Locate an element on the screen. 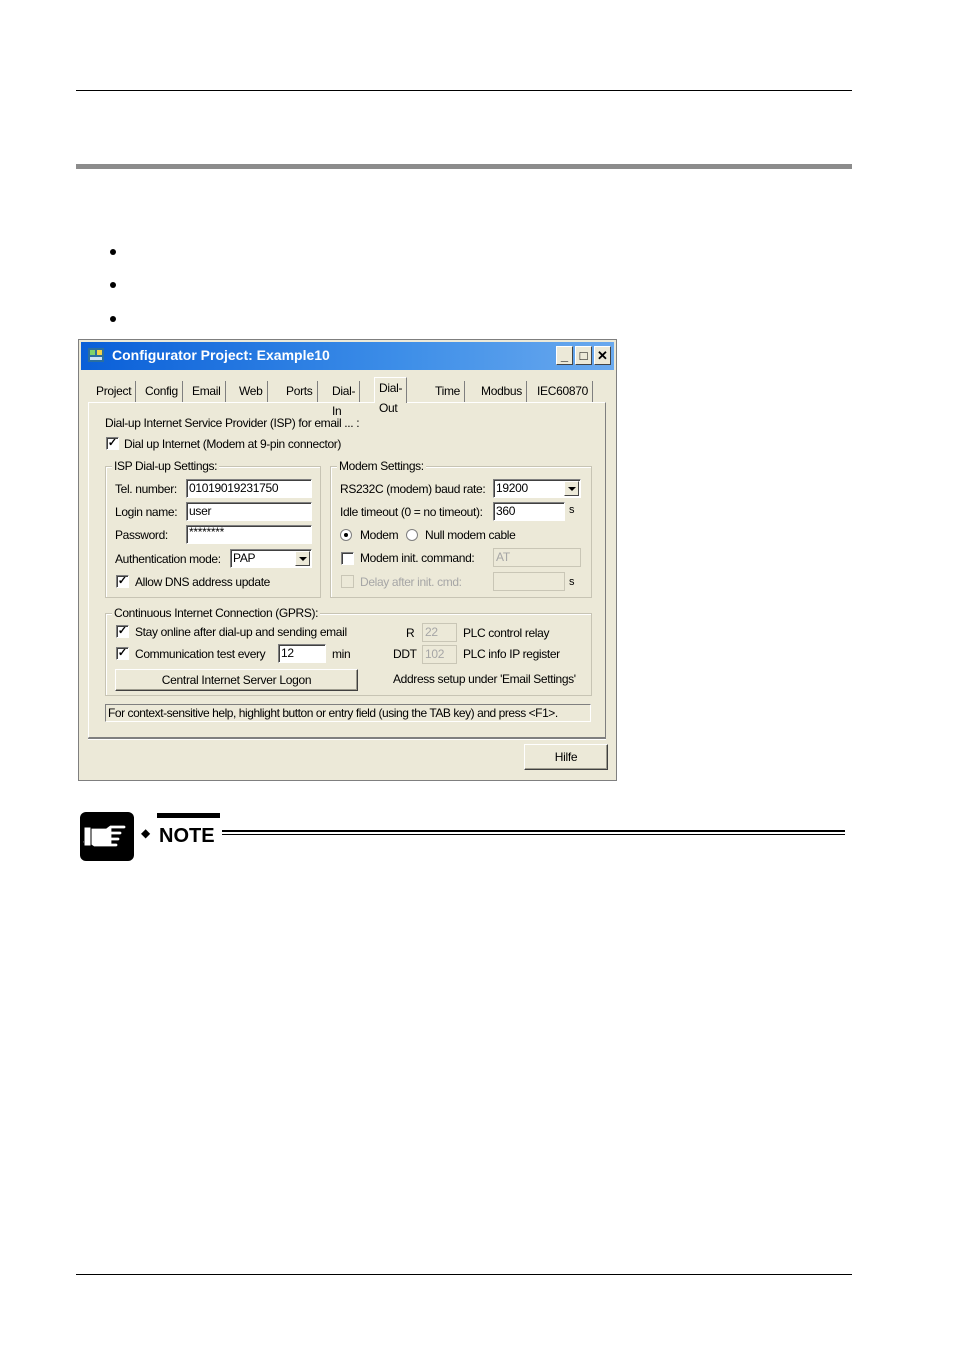 The width and height of the screenshot is (954, 1348). tab-project: Project is located at coordinates (114, 391).